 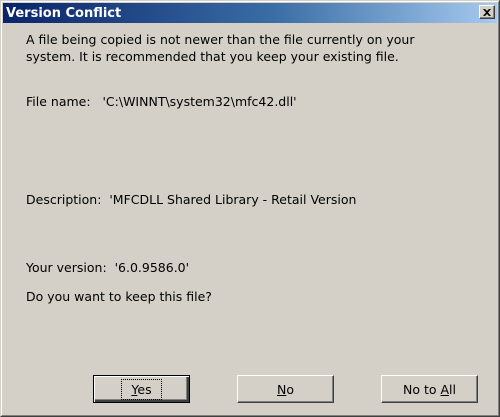 I want to click on no-to-all-button: No to All, so click(x=429, y=389).